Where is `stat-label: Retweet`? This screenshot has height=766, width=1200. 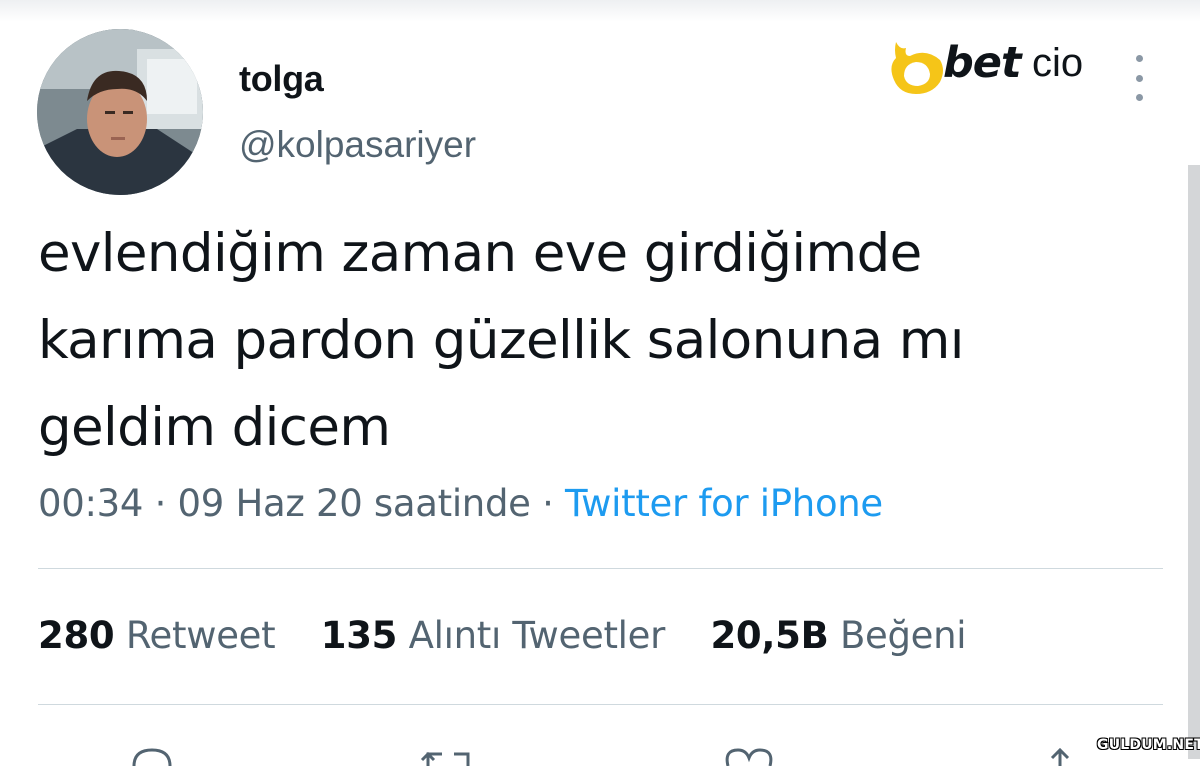 stat-label: Retweet is located at coordinates (200, 635).